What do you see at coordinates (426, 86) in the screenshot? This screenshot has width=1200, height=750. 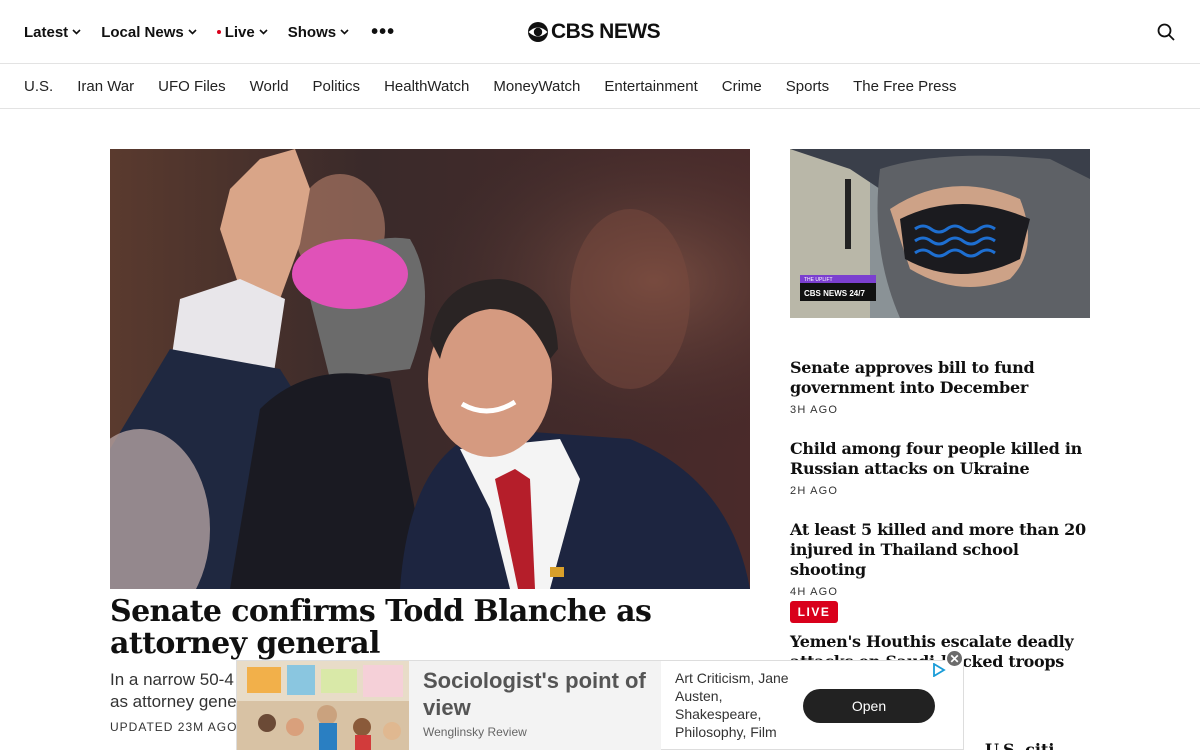 I see `section-link-healthwatch: HealthWatch` at bounding box center [426, 86].